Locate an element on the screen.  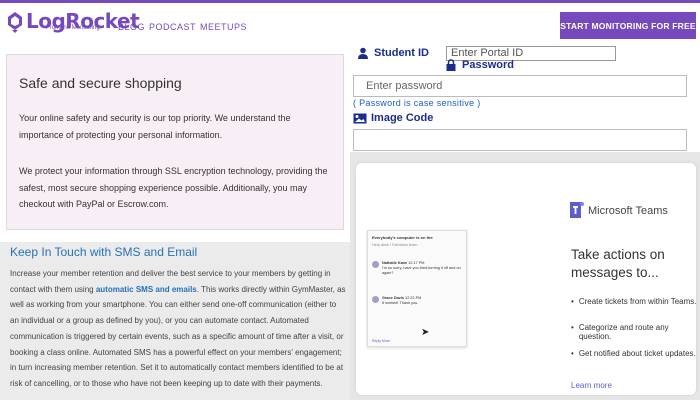
chat-sender: Nathalie Kane is located at coordinates (395, 263).